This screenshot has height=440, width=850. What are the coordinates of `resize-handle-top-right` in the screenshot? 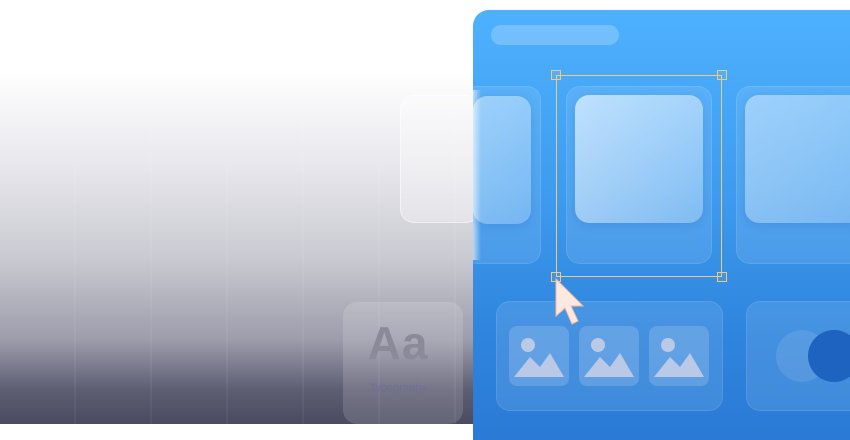 It's located at (722, 75).